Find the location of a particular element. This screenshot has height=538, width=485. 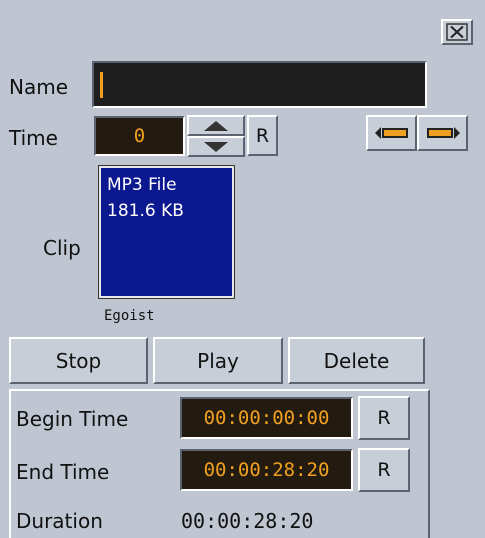

move-left-icon is located at coordinates (391, 133).